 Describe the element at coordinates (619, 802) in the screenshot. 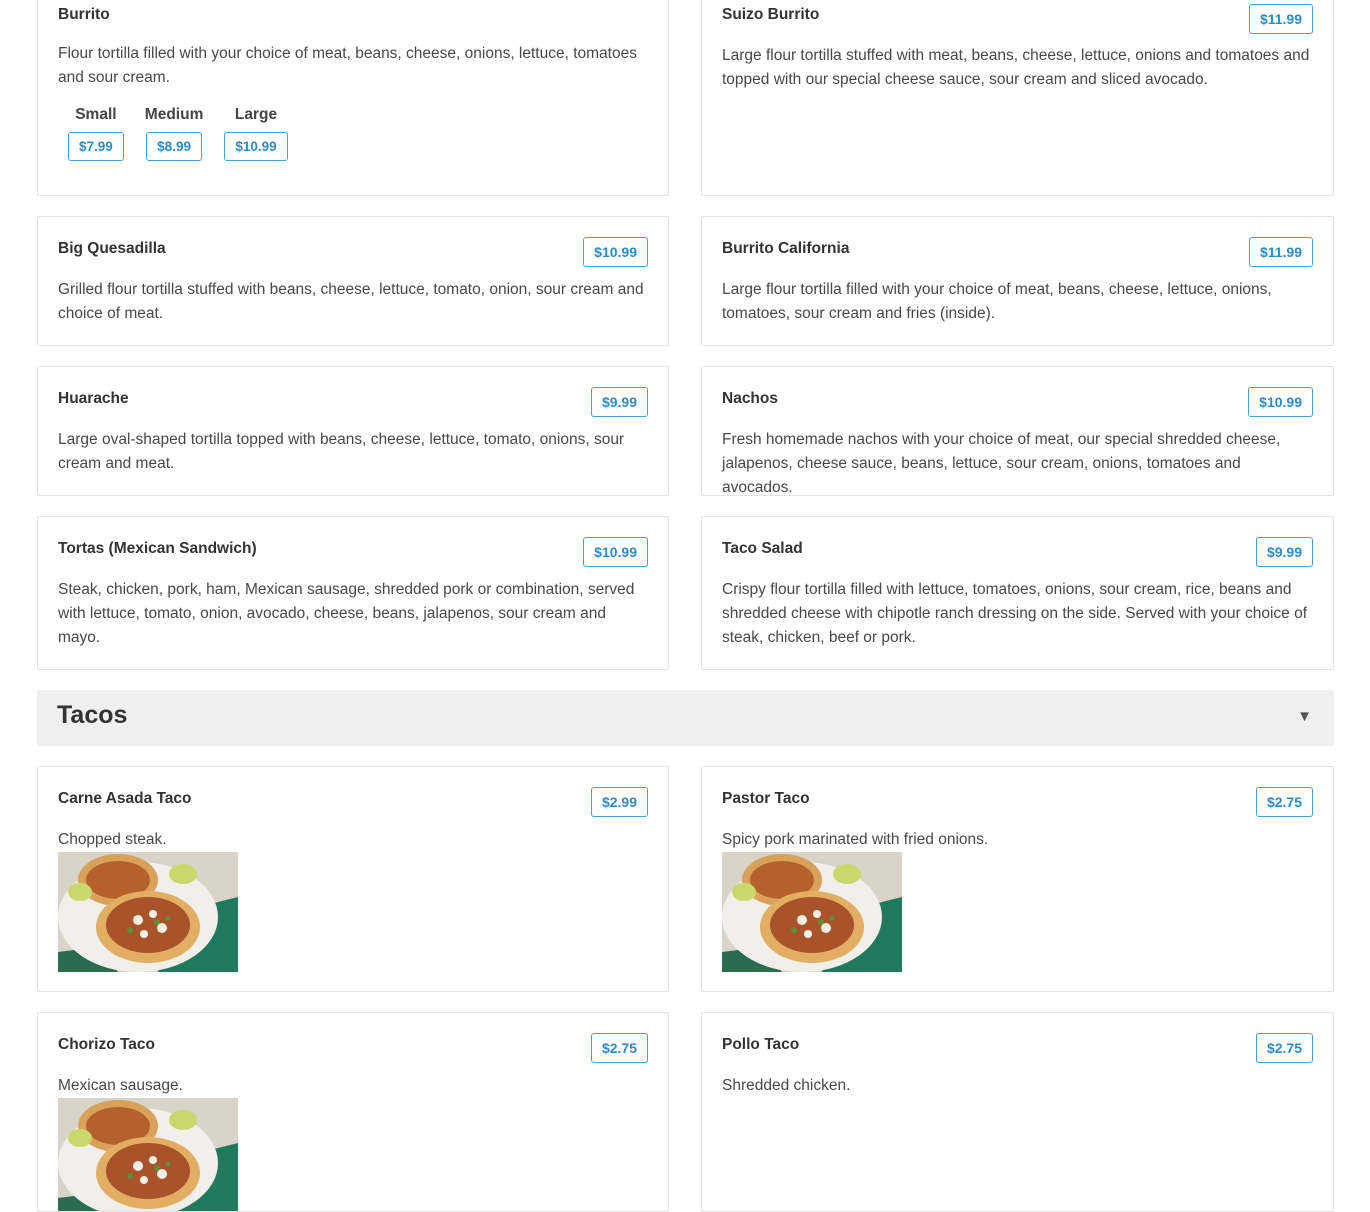

I see `price-button: $2.99` at that location.